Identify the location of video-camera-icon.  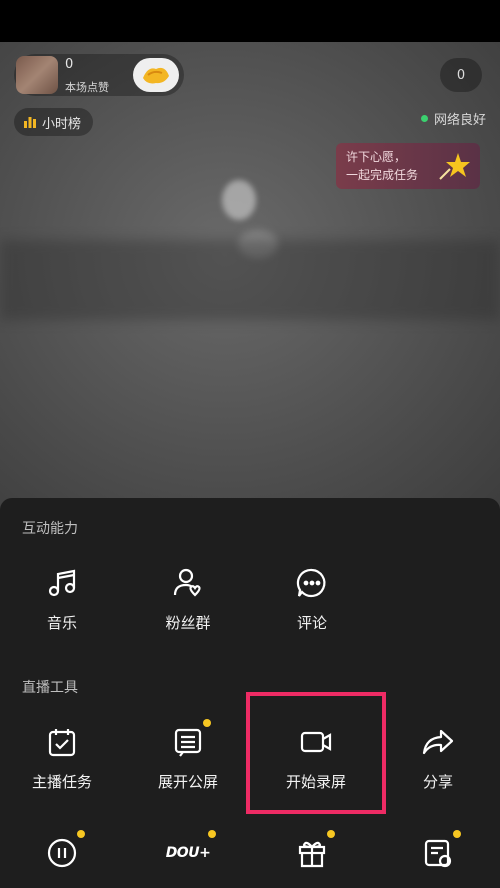
(316, 742).